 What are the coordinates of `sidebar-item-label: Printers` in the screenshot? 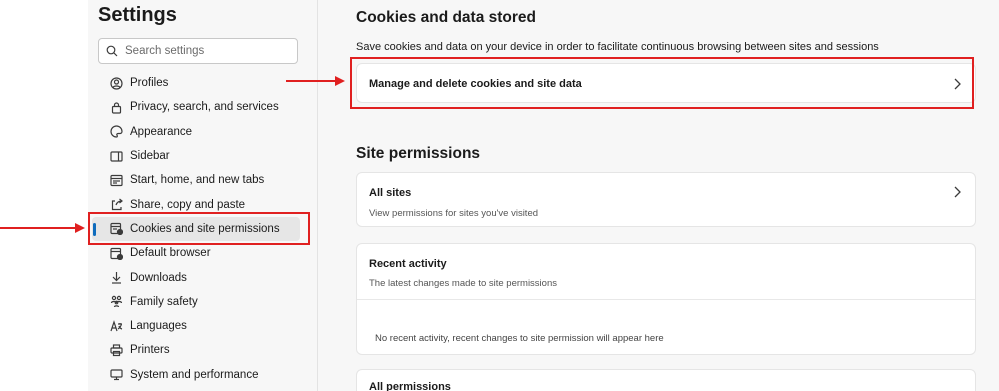 It's located at (150, 350).